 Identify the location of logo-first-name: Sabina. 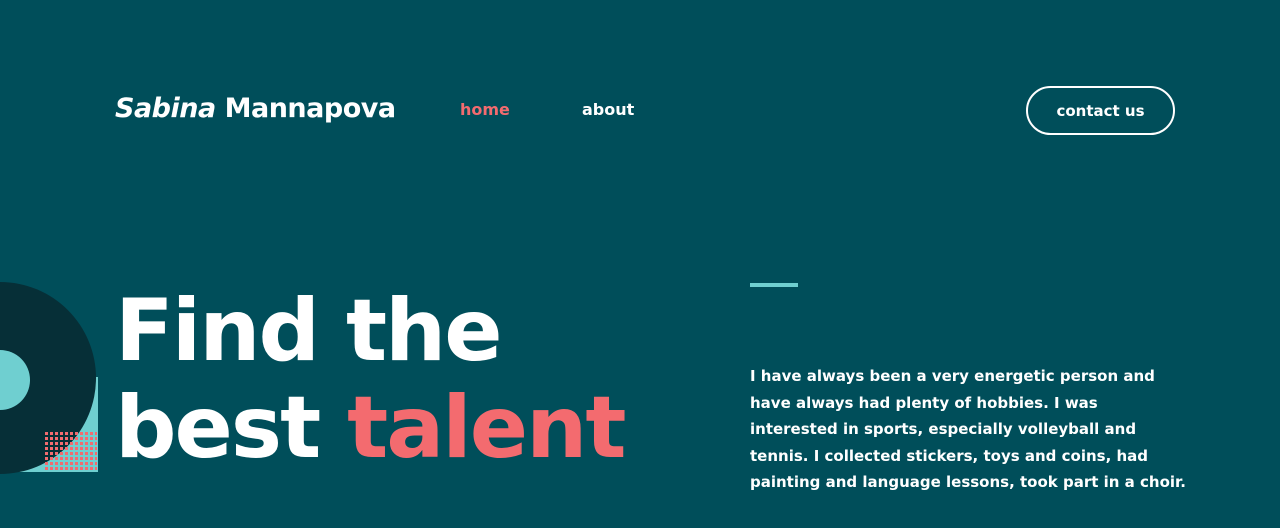
(165, 108).